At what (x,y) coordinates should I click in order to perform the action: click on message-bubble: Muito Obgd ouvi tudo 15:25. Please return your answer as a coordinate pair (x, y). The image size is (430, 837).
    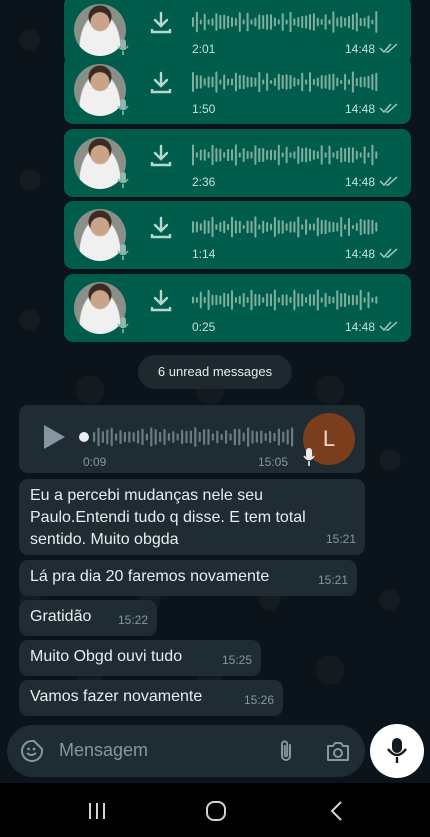
    Looking at the image, I should click on (140, 658).